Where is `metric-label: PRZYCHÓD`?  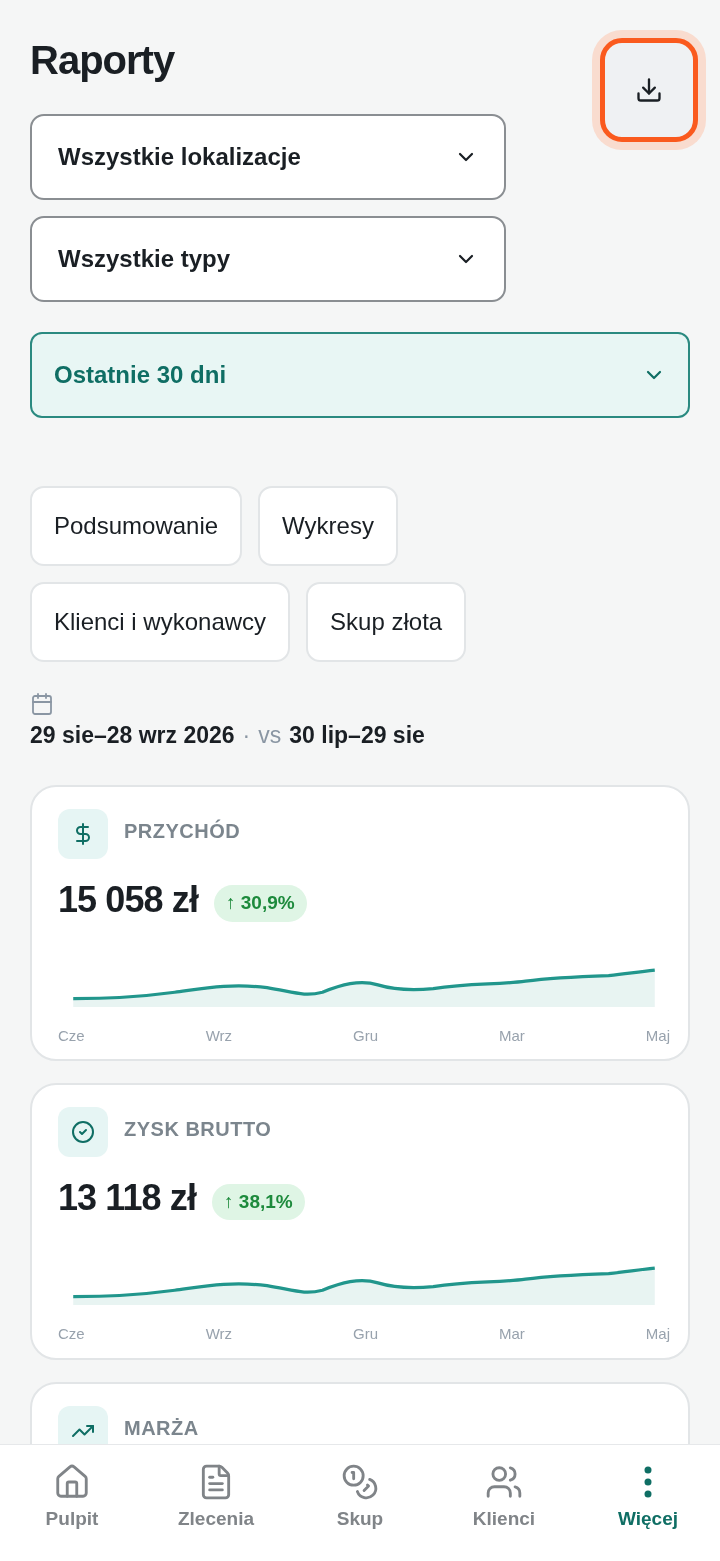 metric-label: PRZYCHÓD is located at coordinates (182, 831).